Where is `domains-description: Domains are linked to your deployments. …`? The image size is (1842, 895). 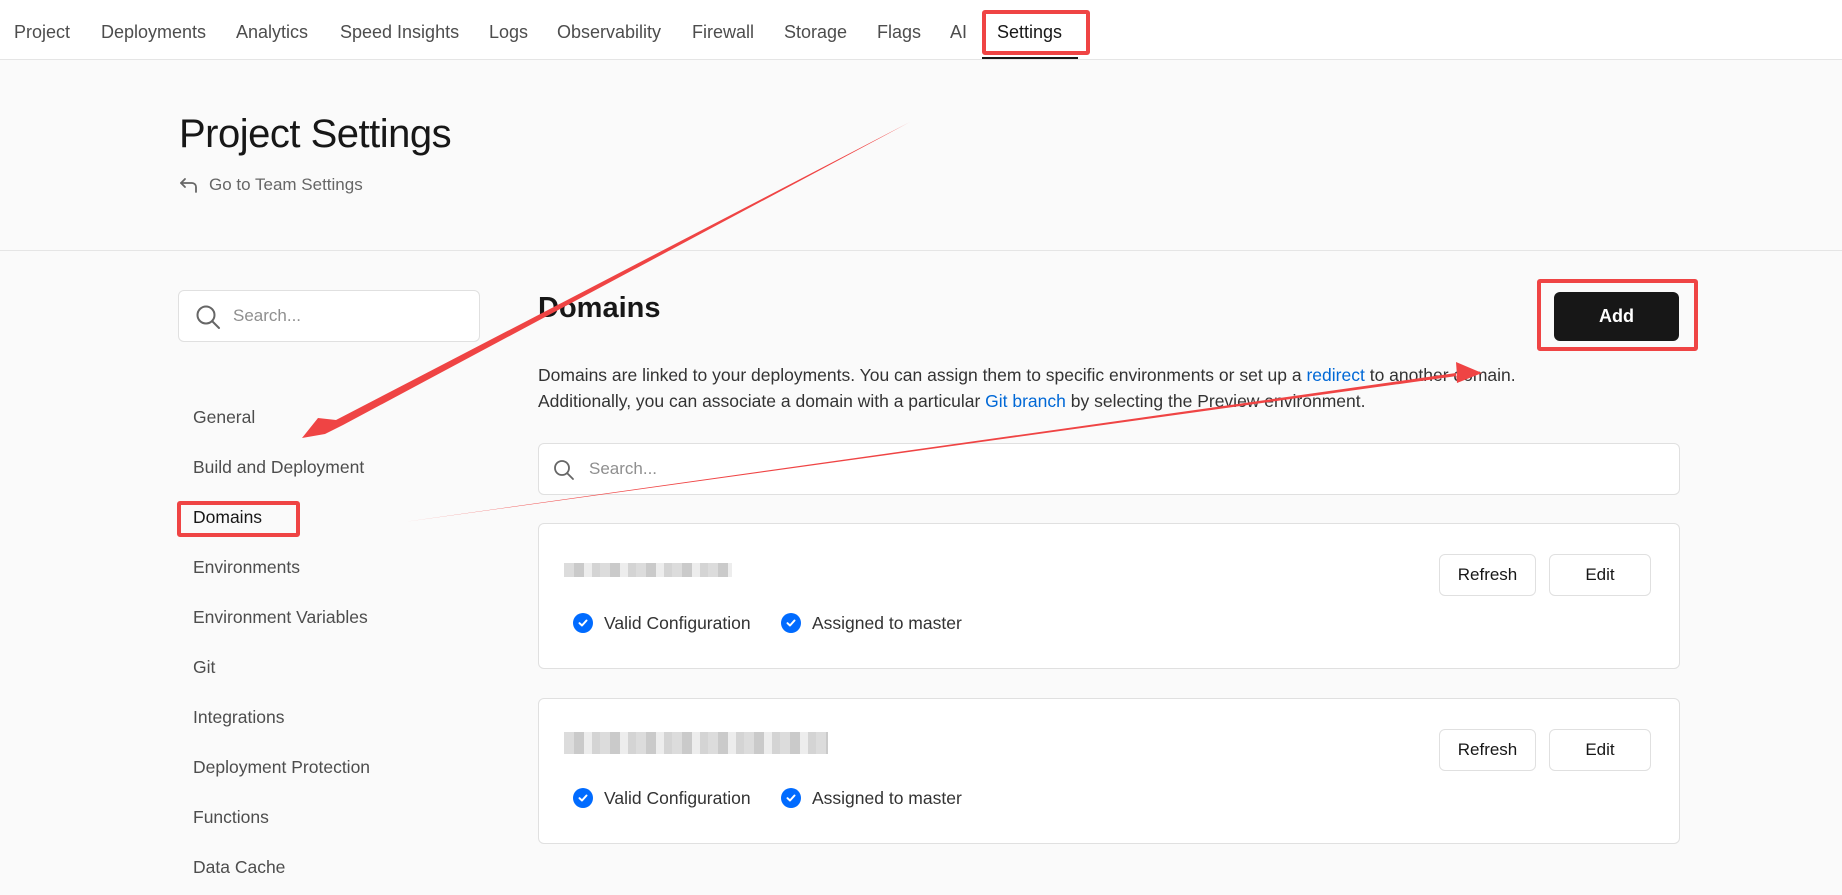 domains-description: Domains are linked to your deployments. … is located at coordinates (1063, 388).